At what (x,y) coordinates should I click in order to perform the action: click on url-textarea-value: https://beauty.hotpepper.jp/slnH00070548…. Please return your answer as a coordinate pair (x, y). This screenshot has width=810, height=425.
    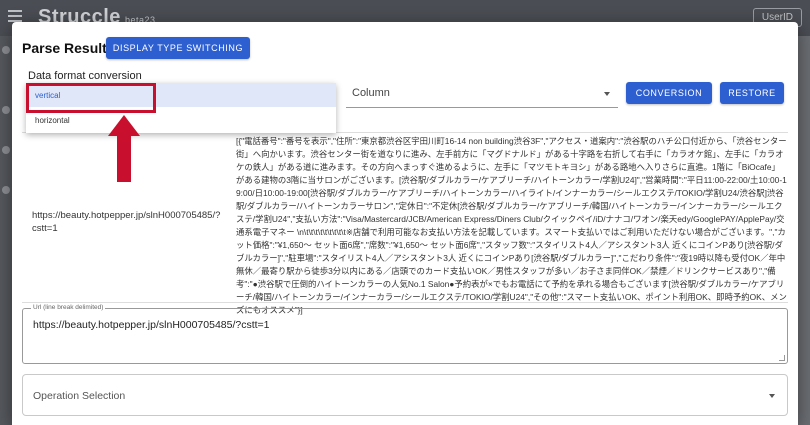
    Looking at the image, I should click on (151, 325).